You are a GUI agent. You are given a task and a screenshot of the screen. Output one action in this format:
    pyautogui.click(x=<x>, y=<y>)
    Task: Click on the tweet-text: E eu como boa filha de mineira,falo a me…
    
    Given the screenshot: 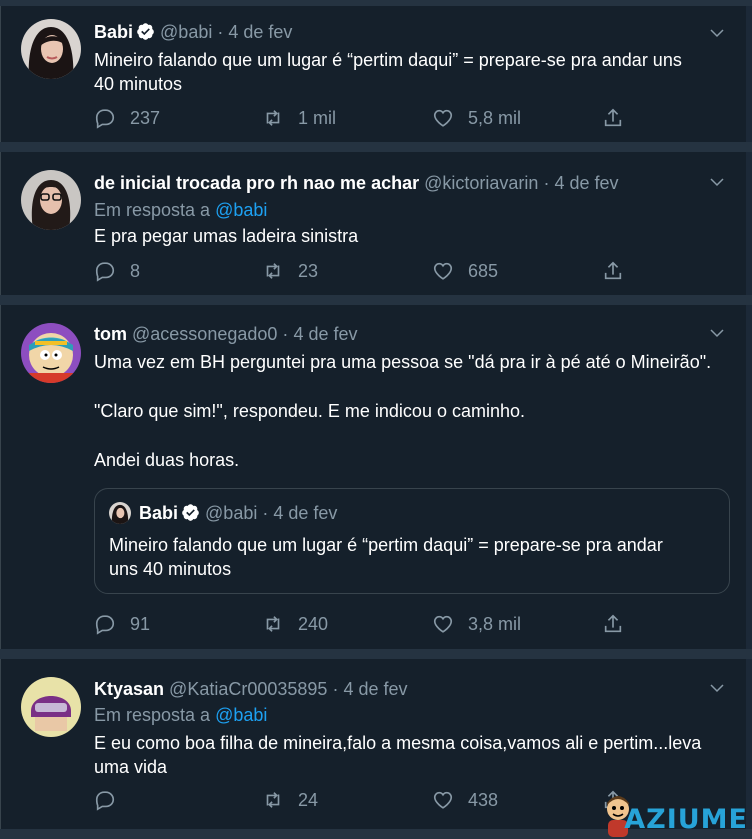 What is the action you would take?
    pyautogui.click(x=398, y=755)
    